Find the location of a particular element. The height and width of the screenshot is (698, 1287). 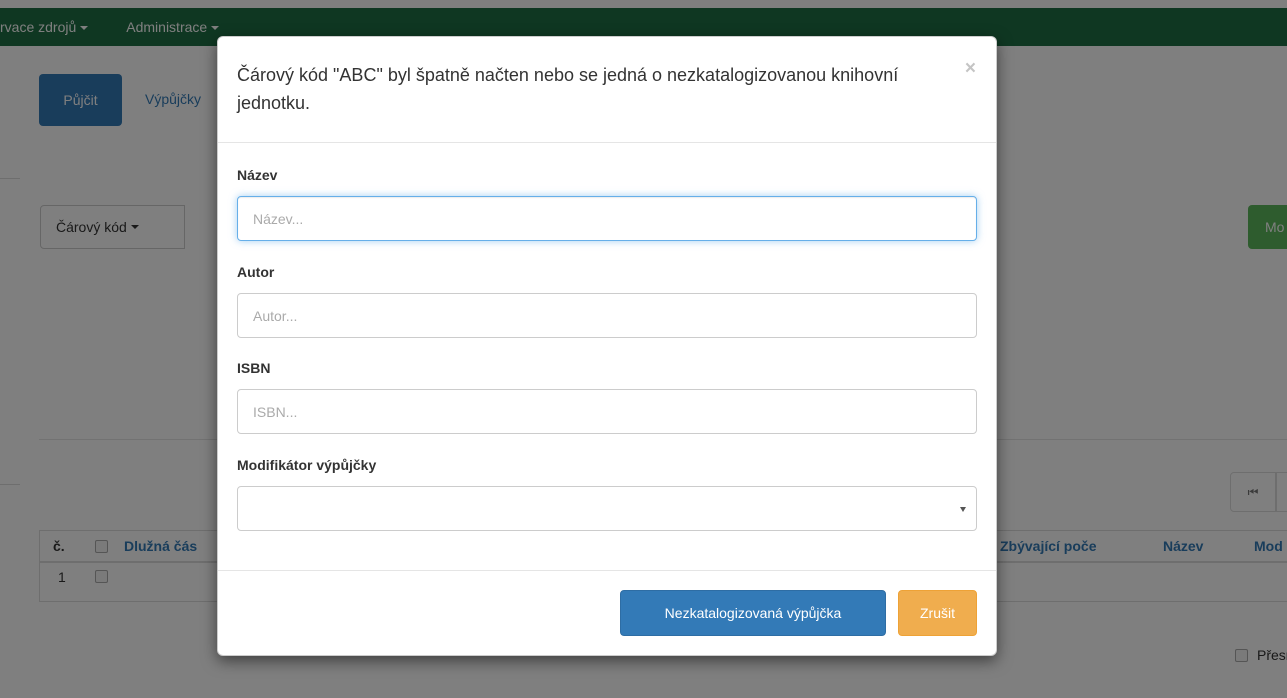

isbn-label: ISBN is located at coordinates (254, 368).